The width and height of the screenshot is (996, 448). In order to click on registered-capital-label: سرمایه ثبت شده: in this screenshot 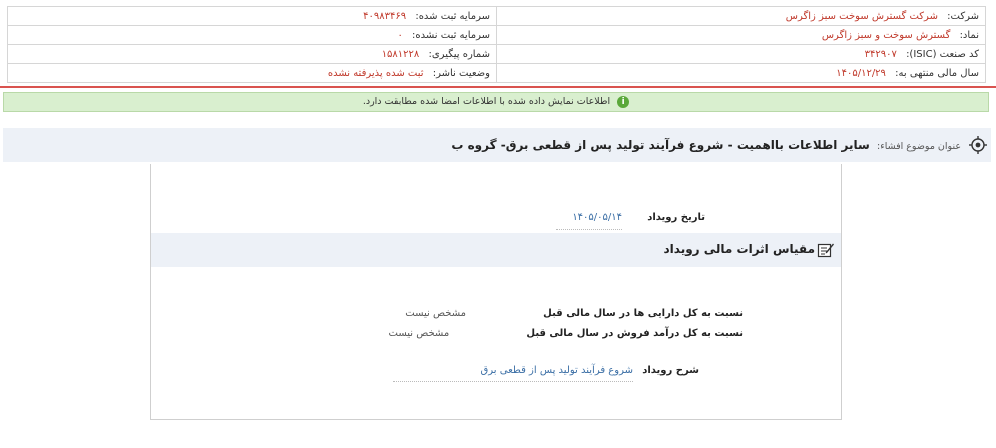, I will do `click(452, 16)`.